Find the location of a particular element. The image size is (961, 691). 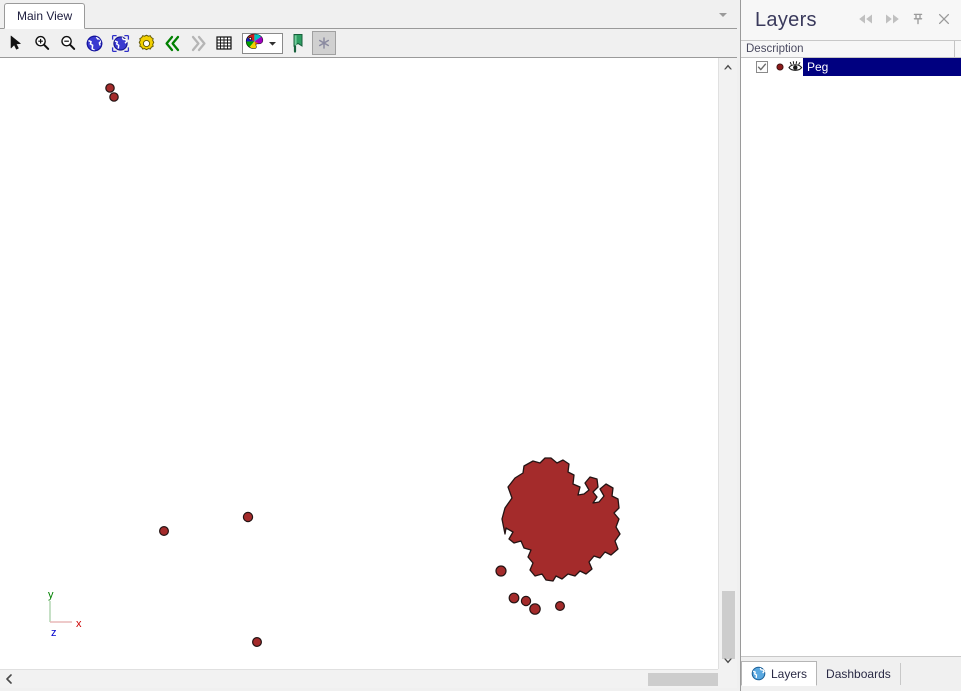

zoom-out-tool-button is located at coordinates (68, 43).